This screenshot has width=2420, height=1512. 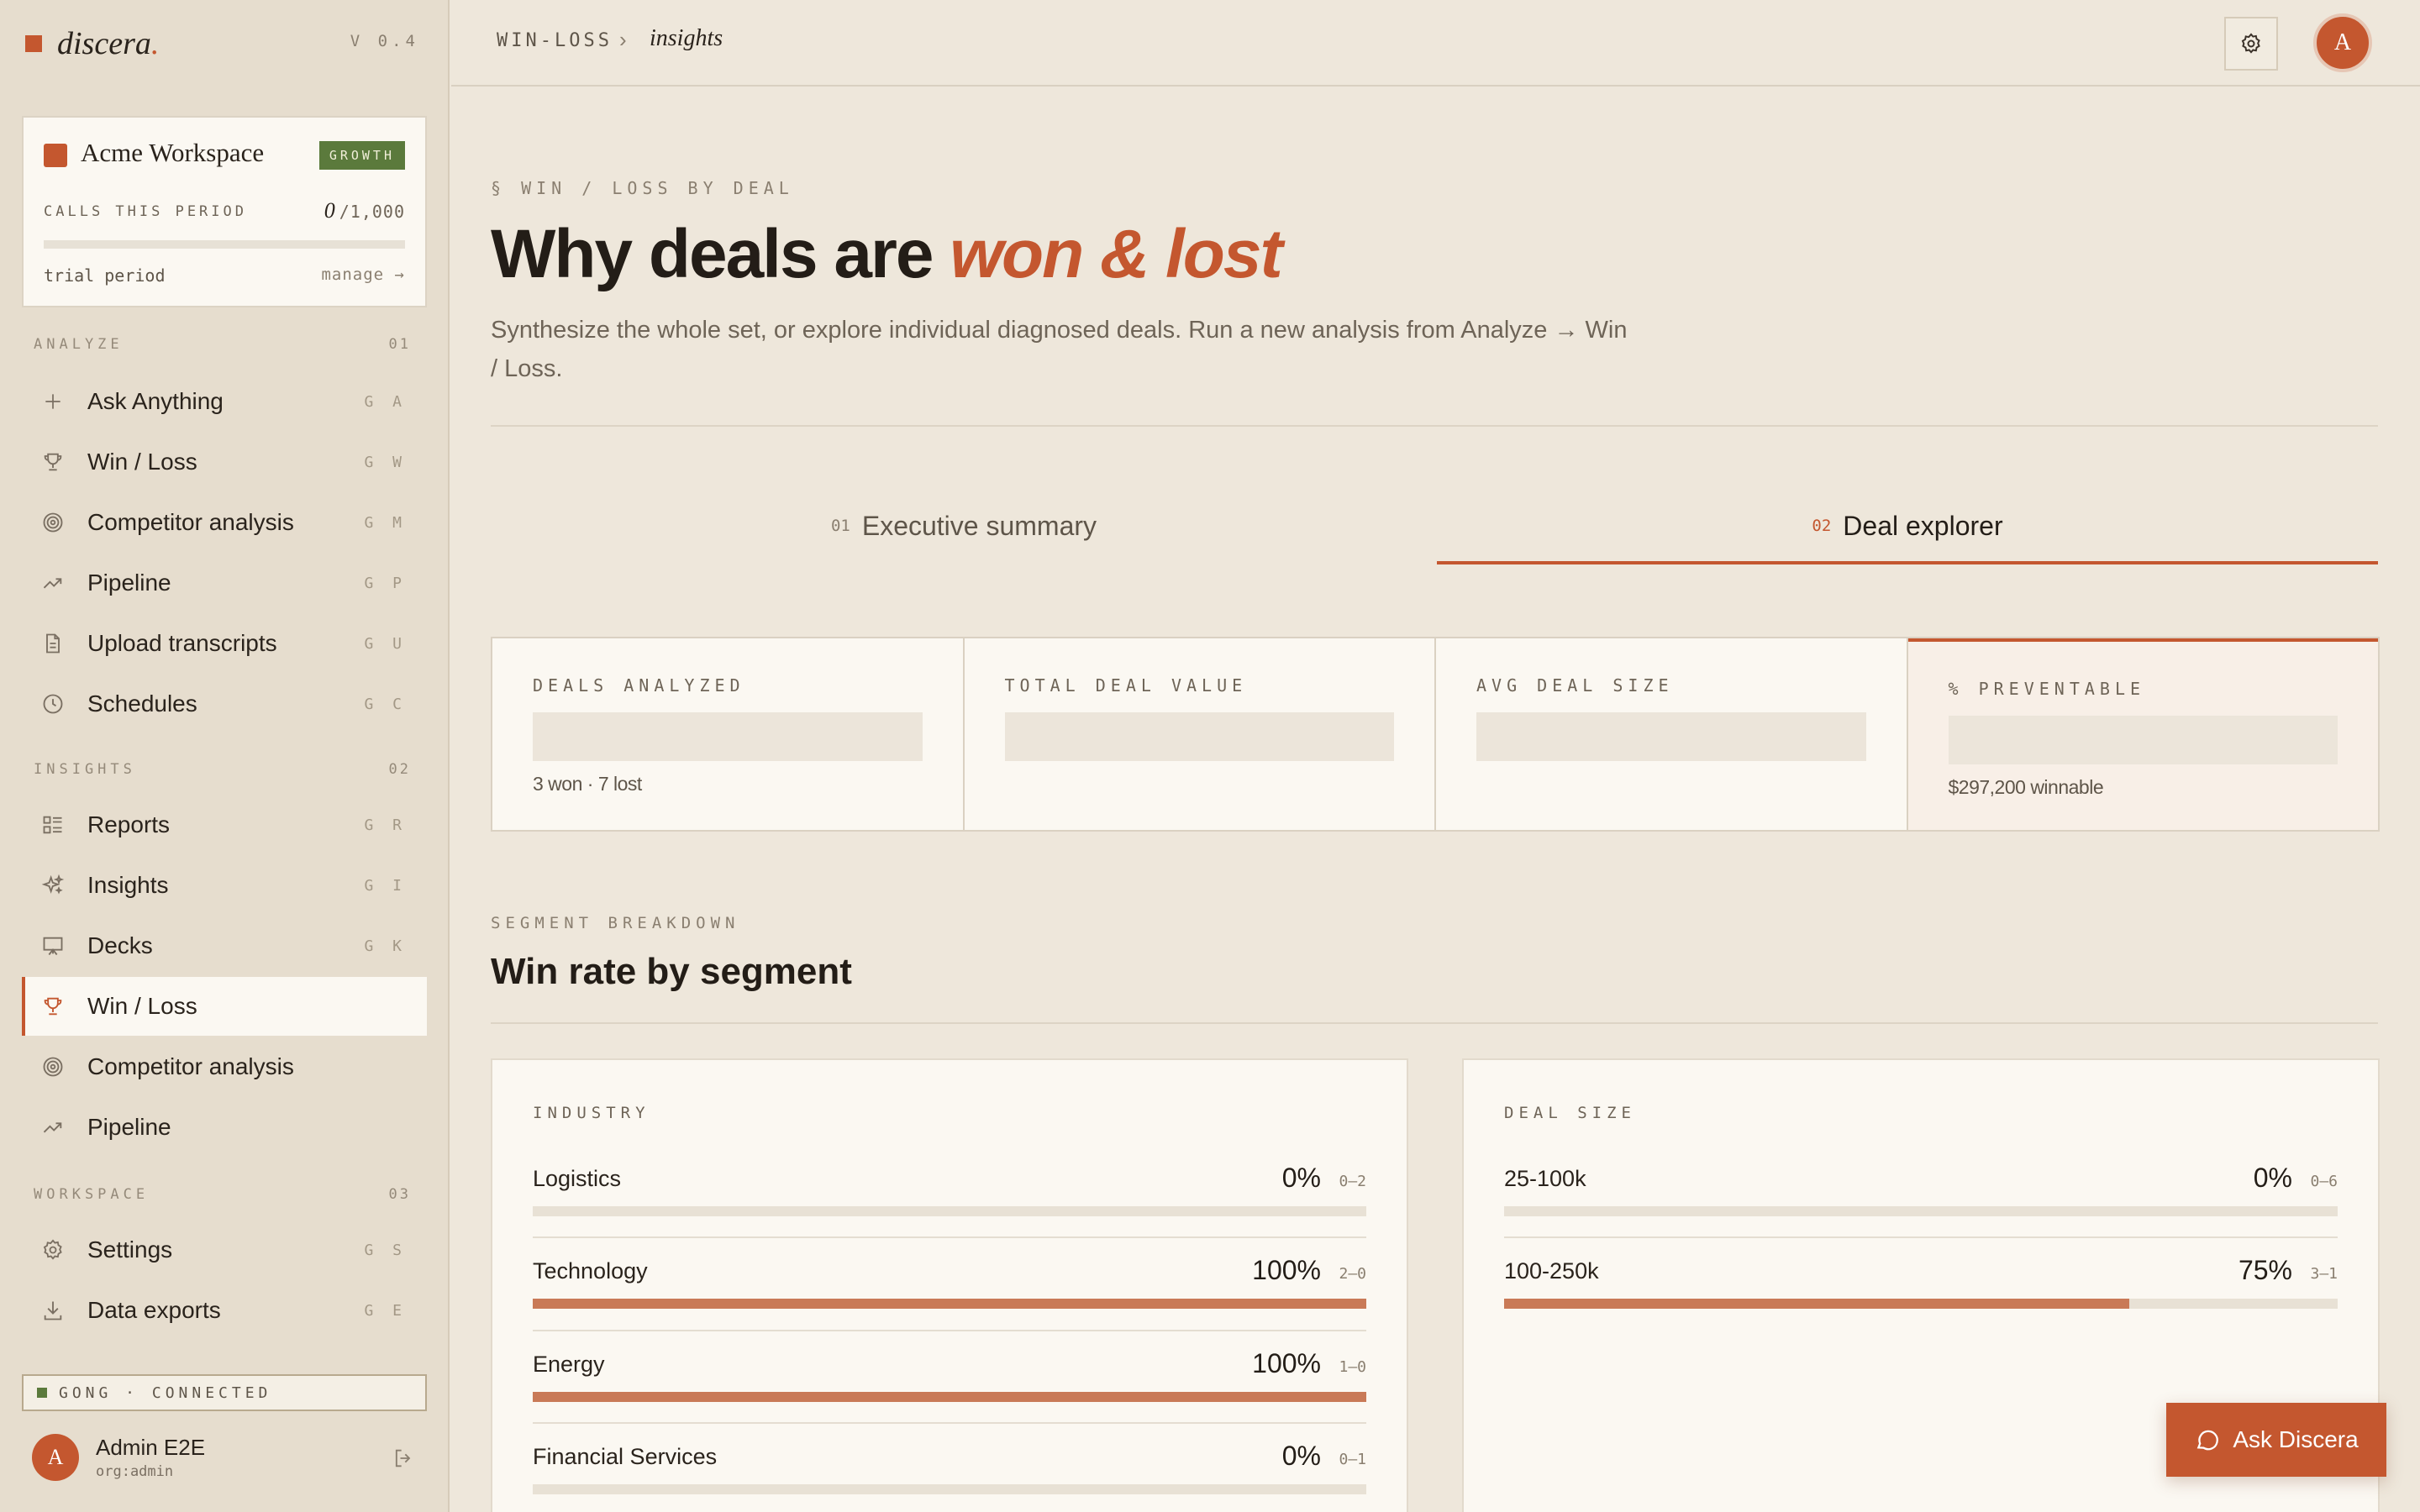 What do you see at coordinates (154, 1310) in the screenshot?
I see `sidebar-item-label: Data exports` at bounding box center [154, 1310].